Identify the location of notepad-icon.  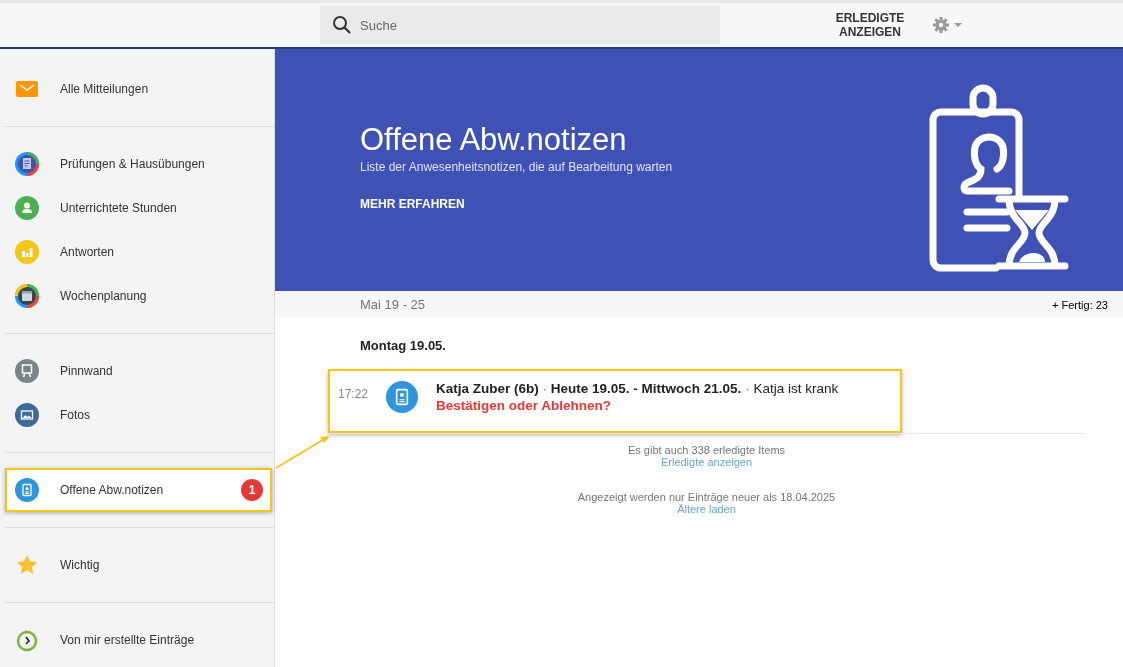
(27, 164).